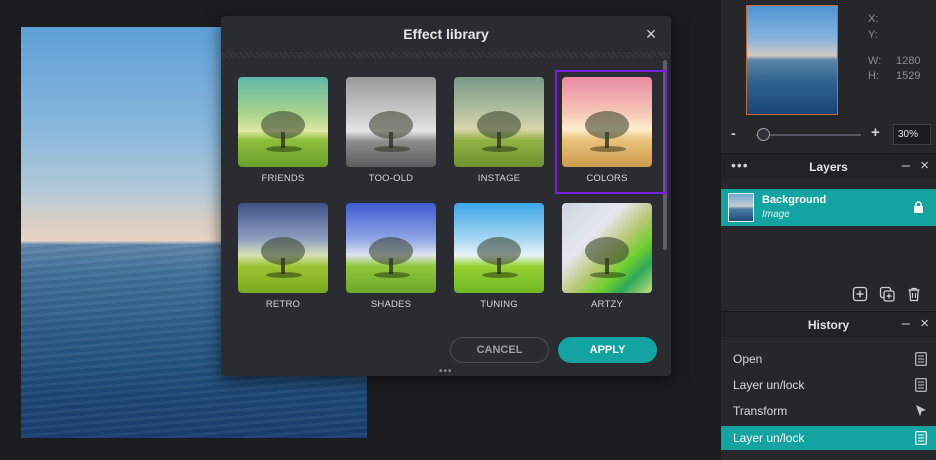 The height and width of the screenshot is (460, 936). I want to click on effect-too-old: TOO-OLD, so click(395, 132).